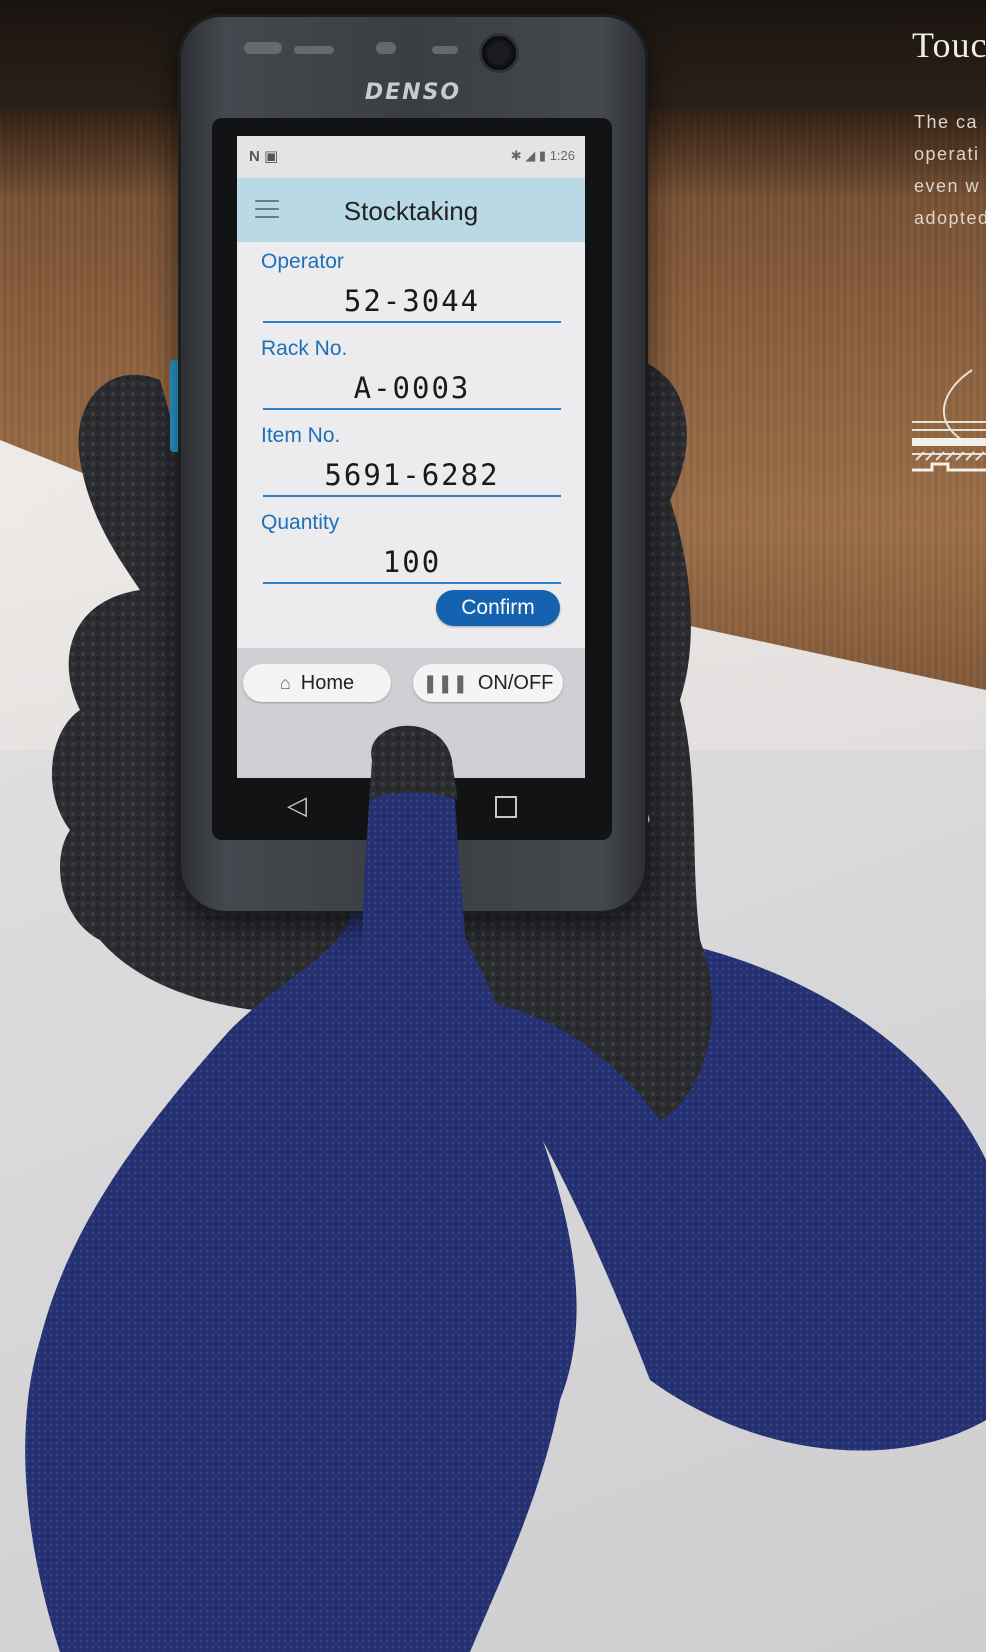 Image resolution: width=986 pixels, height=1652 pixels. What do you see at coordinates (297, 805) in the screenshot?
I see `back-triangle-icon: ◁` at bounding box center [297, 805].